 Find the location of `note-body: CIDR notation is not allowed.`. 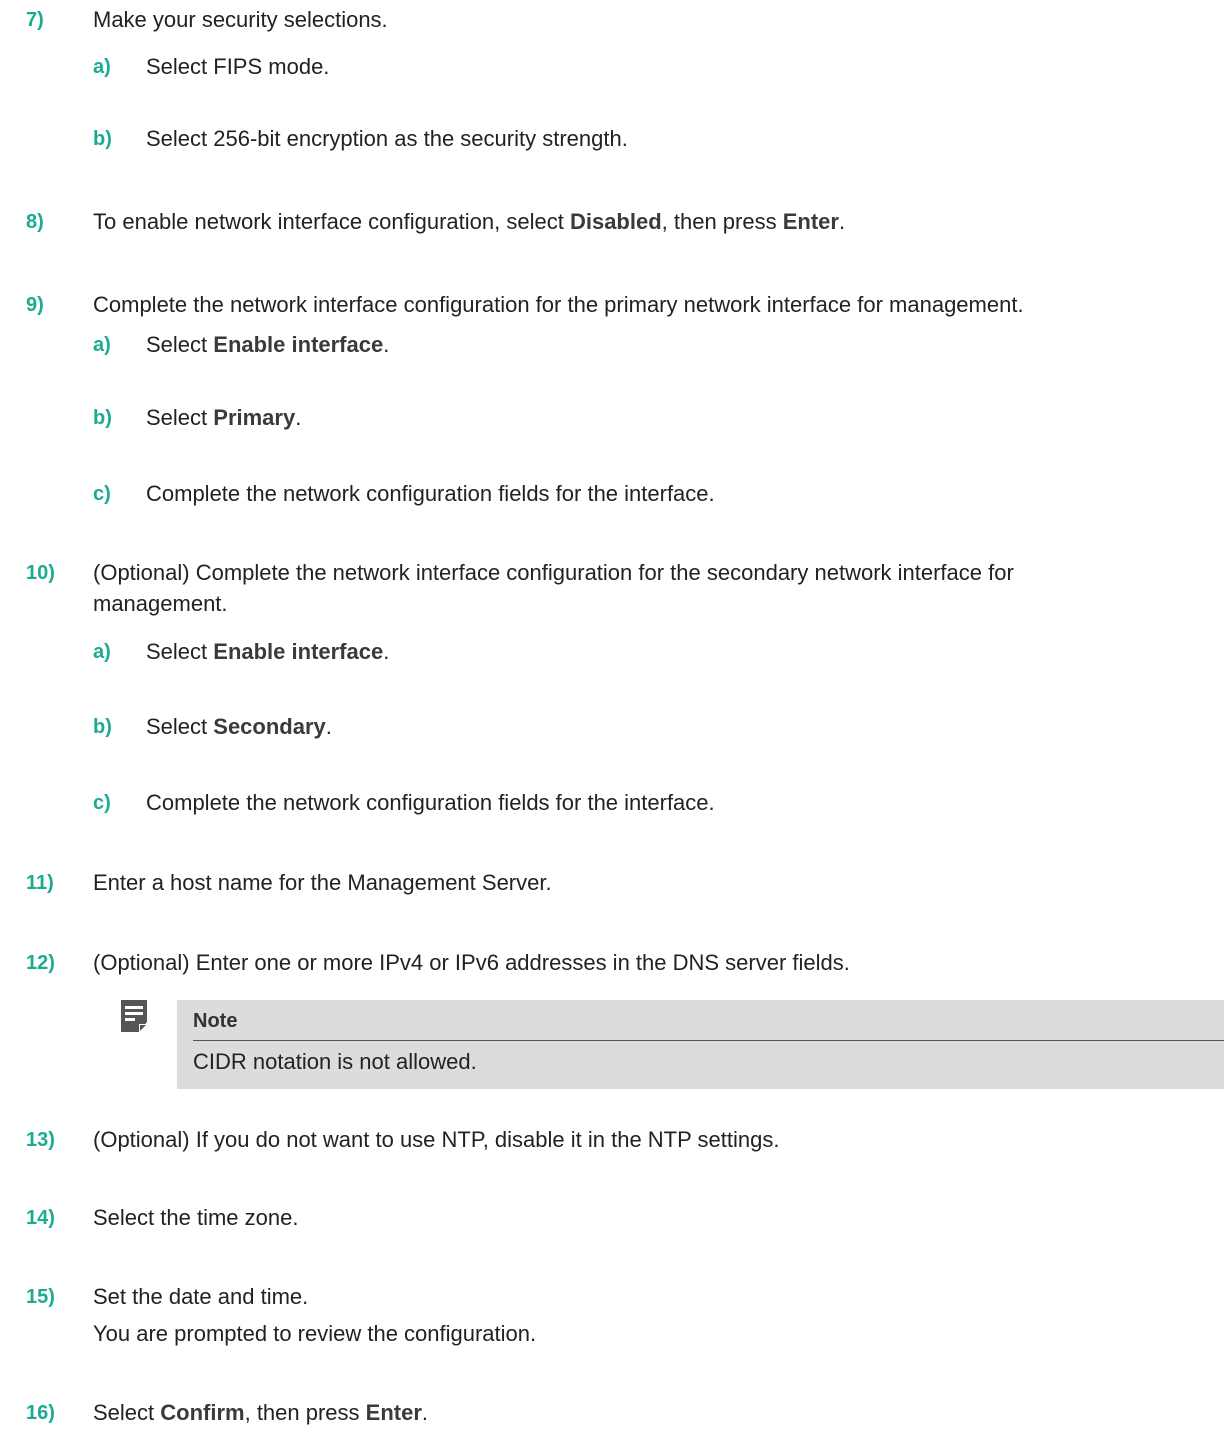

note-body: CIDR notation is not allowed. is located at coordinates (335, 1061).